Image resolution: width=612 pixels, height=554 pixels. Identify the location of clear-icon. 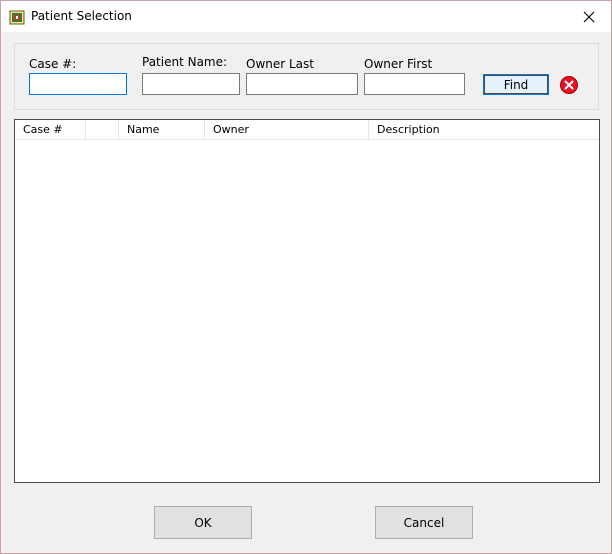
(569, 85).